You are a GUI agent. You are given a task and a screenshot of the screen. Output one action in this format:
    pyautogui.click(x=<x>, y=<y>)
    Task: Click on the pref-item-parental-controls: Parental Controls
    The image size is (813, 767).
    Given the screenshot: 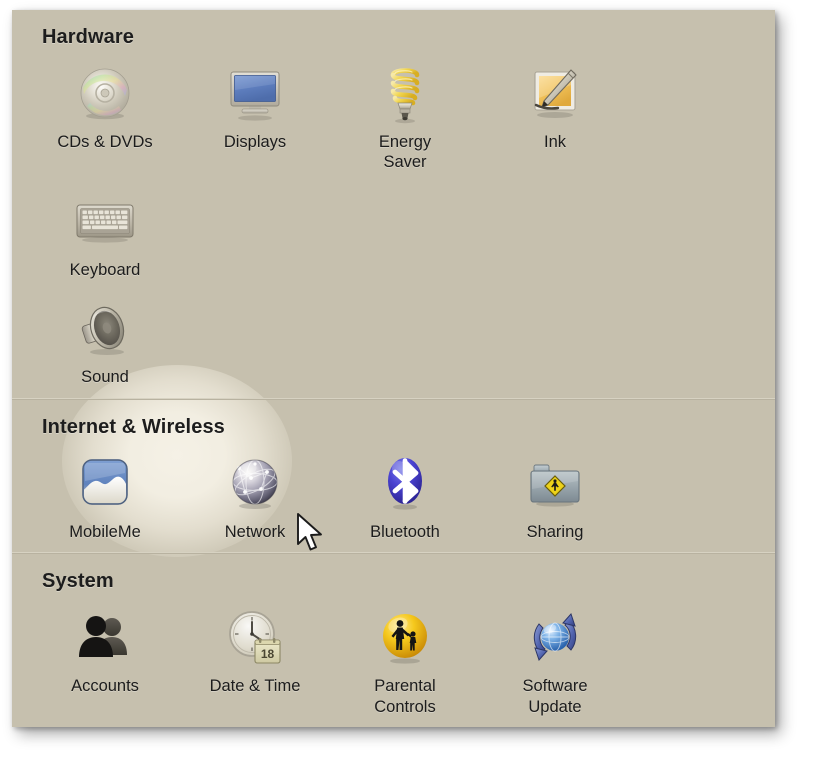 What is the action you would take?
    pyautogui.click(x=405, y=663)
    